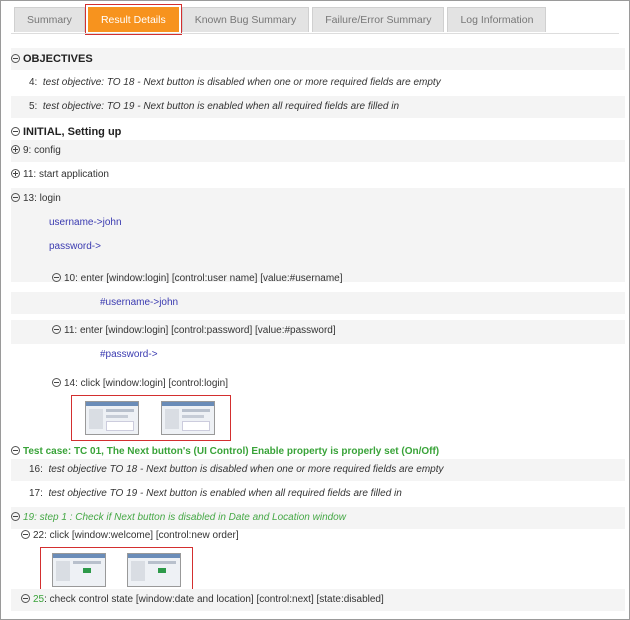  I want to click on tab-failure-error-summary: Failure/Error Summary, so click(378, 19).